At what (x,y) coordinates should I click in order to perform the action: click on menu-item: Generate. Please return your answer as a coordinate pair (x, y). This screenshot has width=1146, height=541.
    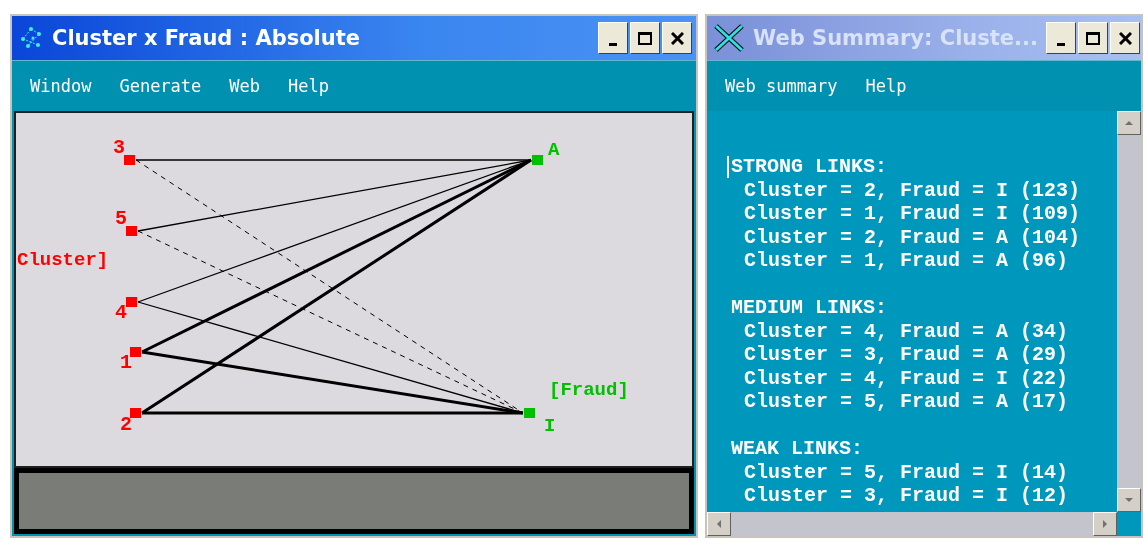
    Looking at the image, I should click on (160, 86).